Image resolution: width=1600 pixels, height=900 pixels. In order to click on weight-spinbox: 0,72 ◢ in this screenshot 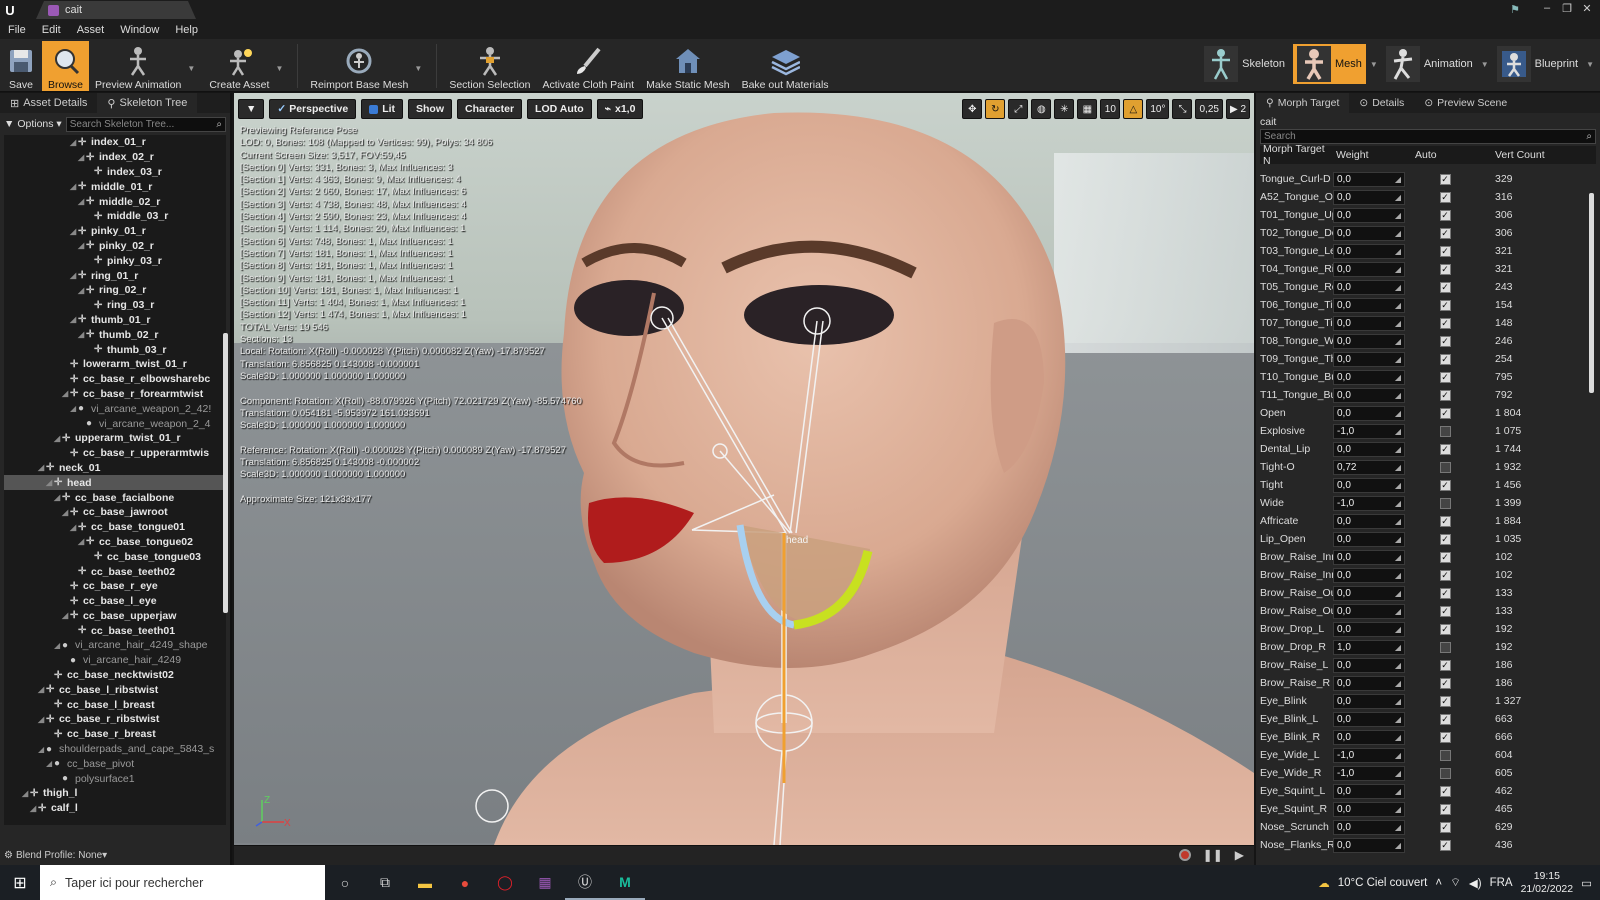, I will do `click(1369, 467)`.